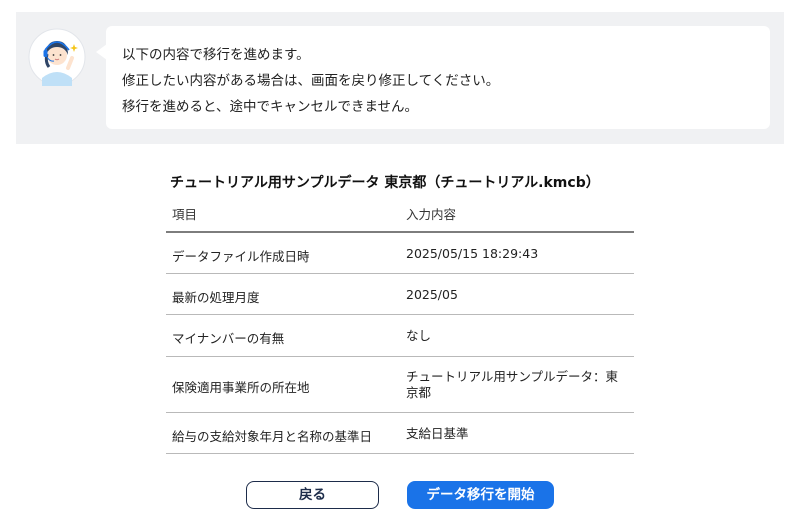 The width and height of the screenshot is (800, 525). What do you see at coordinates (400, 294) in the screenshot?
I see `table-row: 最新の処理月度 2025/05` at bounding box center [400, 294].